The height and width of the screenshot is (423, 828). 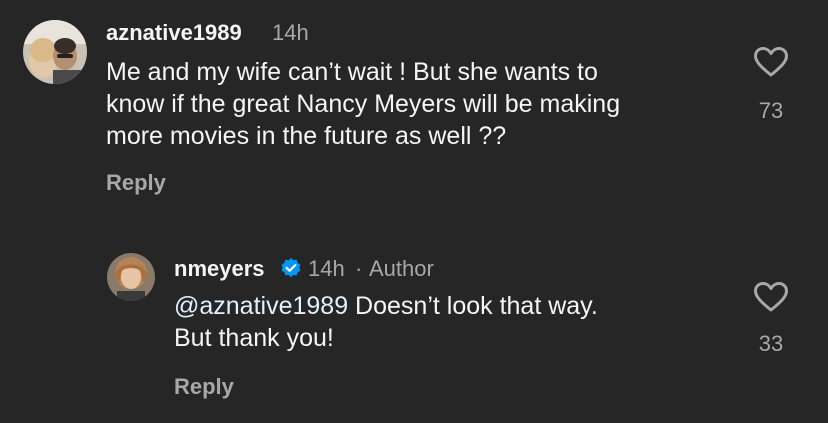 I want to click on mention-link: @aznative1989, so click(x=261, y=306).